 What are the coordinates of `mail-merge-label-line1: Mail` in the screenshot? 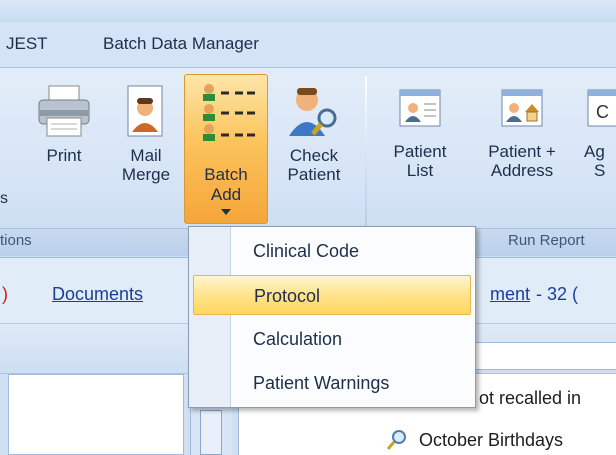 It's located at (146, 155).